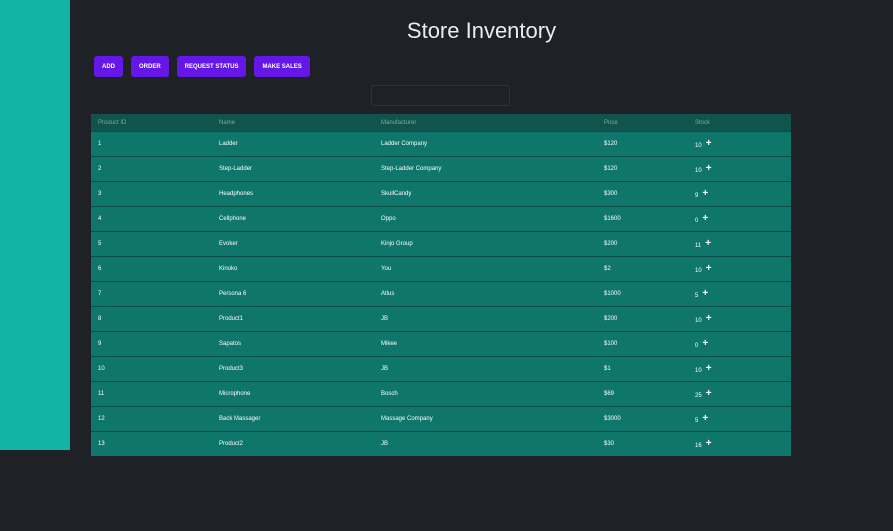 The width and height of the screenshot is (893, 531). Describe the element at coordinates (293, 394) in the screenshot. I see `cell-name: Microphone` at that location.